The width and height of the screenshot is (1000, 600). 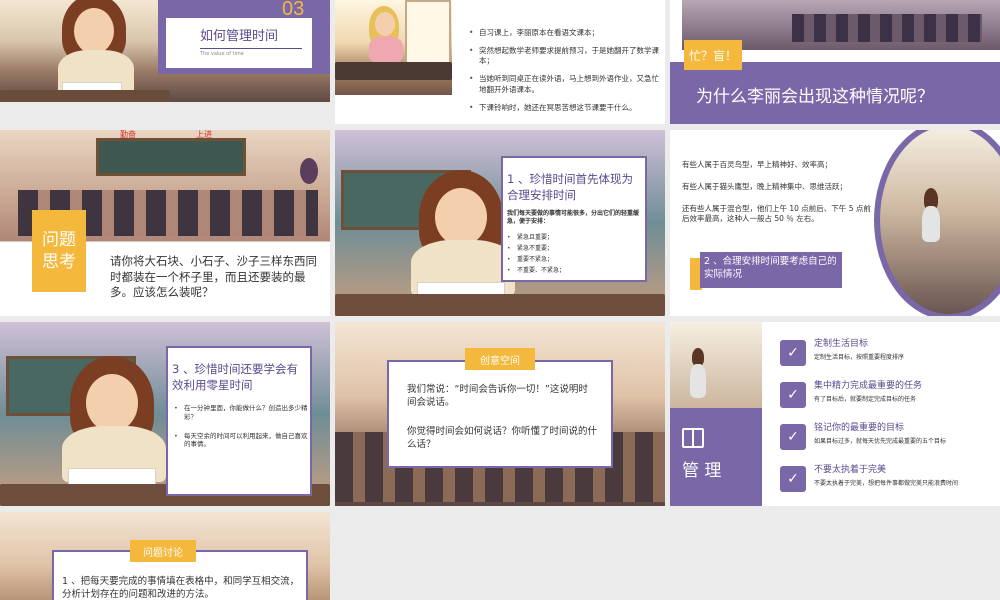 I want to click on chairs, so click(x=887, y=28).